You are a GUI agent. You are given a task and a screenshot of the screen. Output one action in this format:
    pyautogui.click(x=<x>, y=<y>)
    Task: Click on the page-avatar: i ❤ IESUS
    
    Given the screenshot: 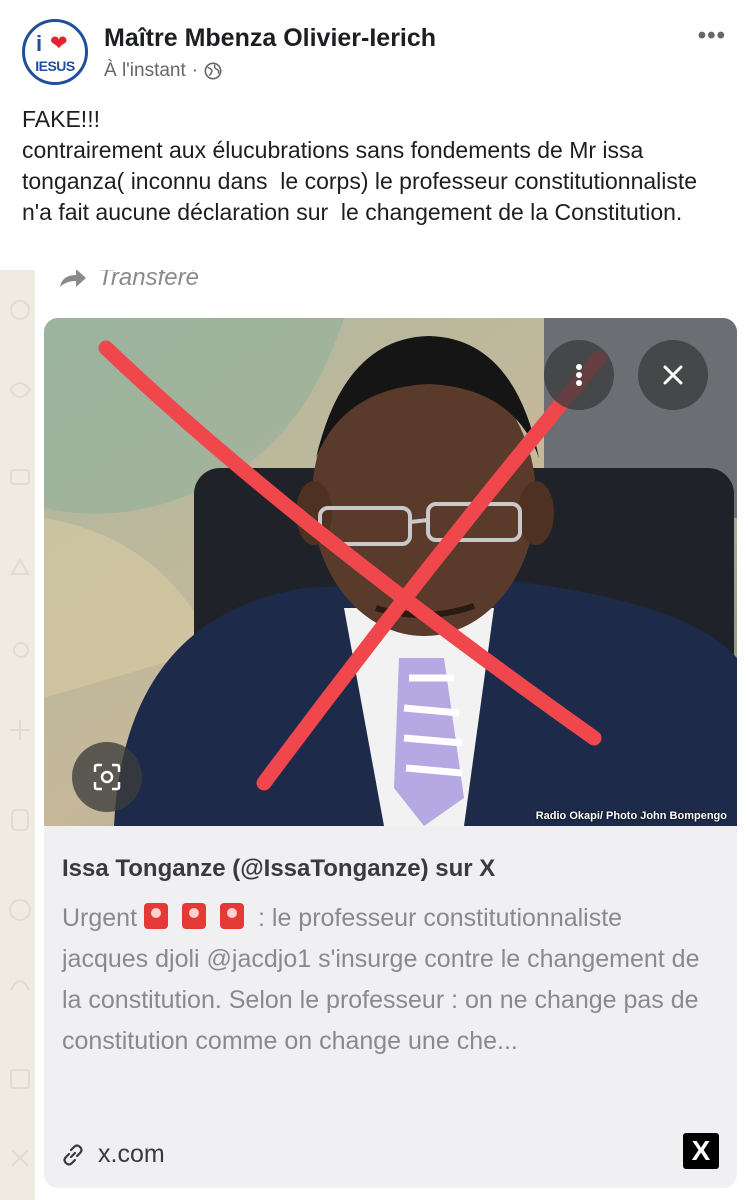 What is the action you would take?
    pyautogui.click(x=55, y=52)
    